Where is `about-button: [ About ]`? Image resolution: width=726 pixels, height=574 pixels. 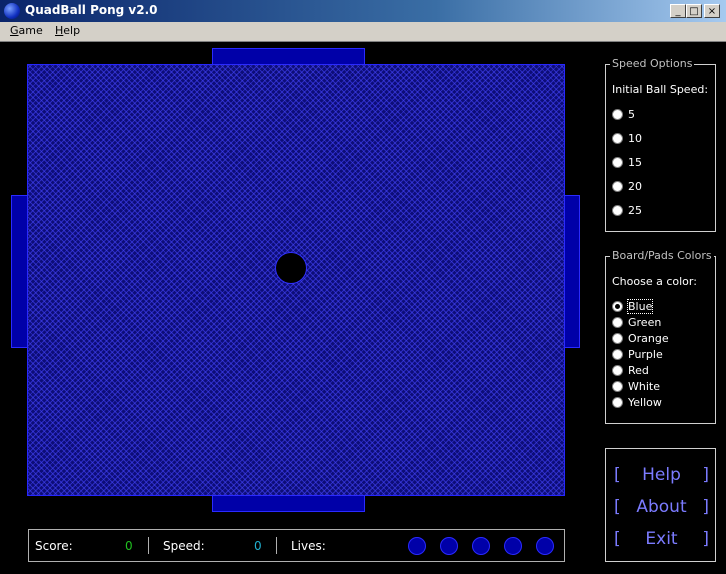 about-button: [ About ] is located at coordinates (661, 507).